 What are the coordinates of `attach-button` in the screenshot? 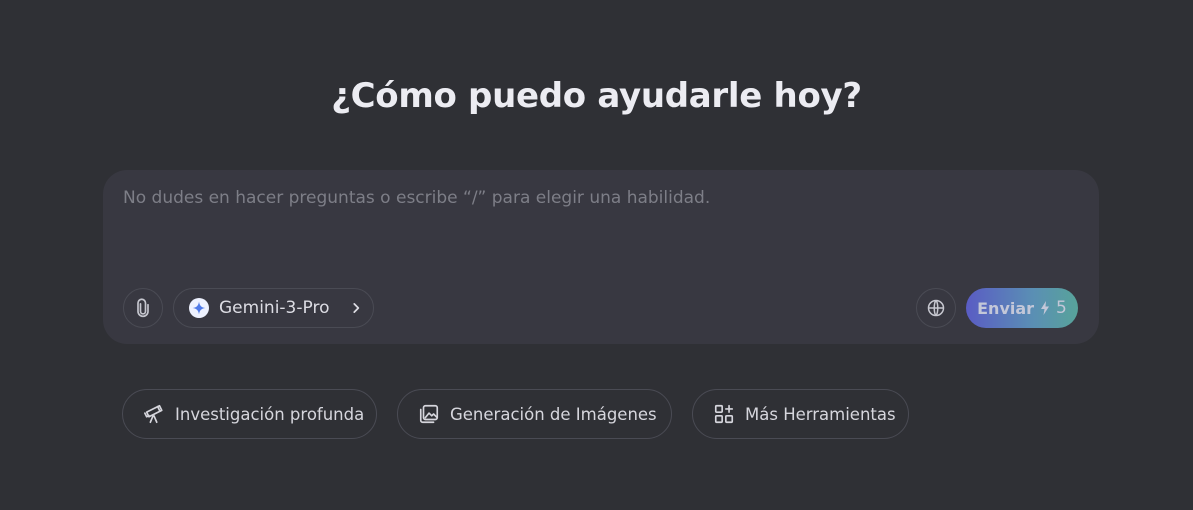 It's located at (143, 308).